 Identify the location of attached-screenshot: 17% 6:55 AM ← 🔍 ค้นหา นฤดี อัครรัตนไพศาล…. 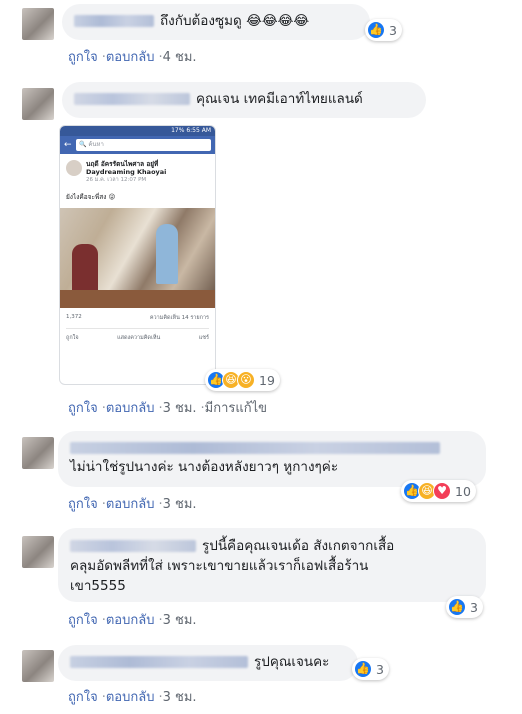
(137, 255).